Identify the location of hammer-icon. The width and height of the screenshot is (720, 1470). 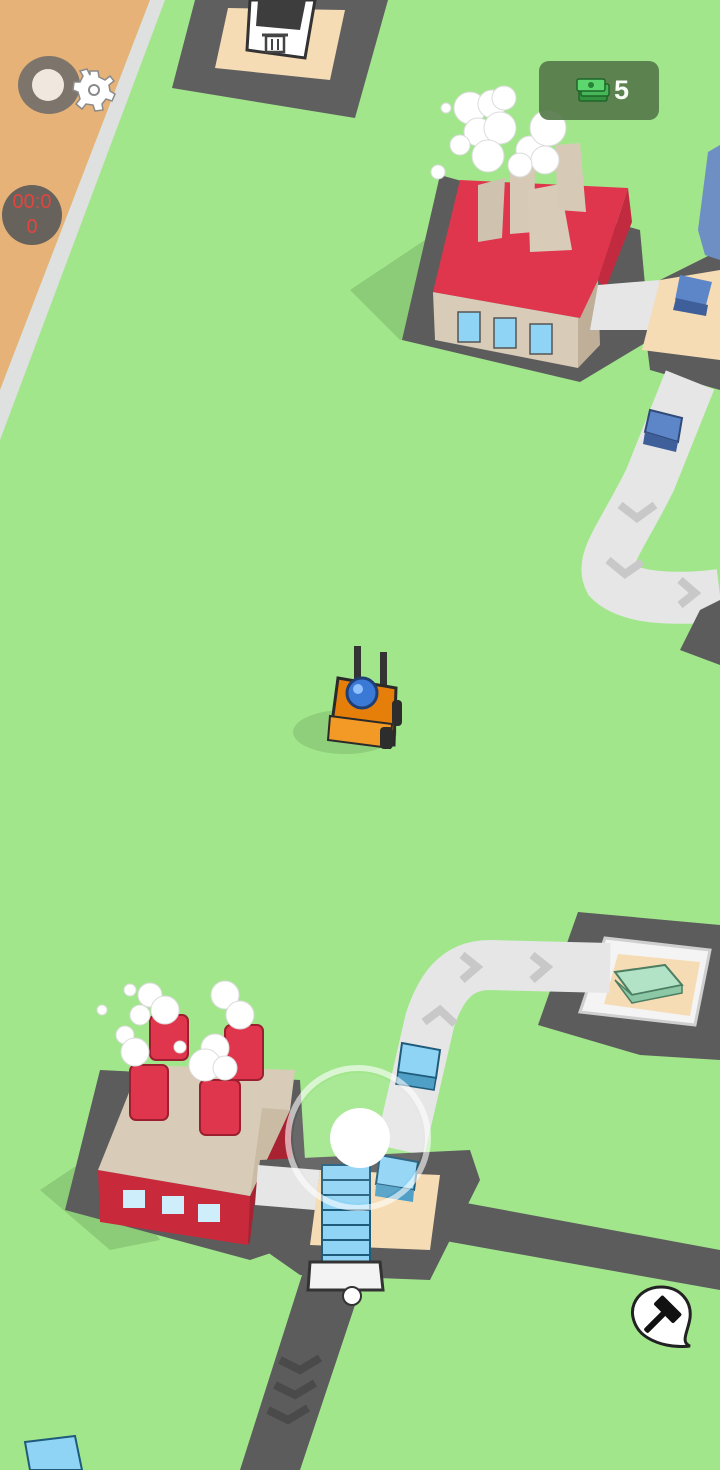
(661, 1316).